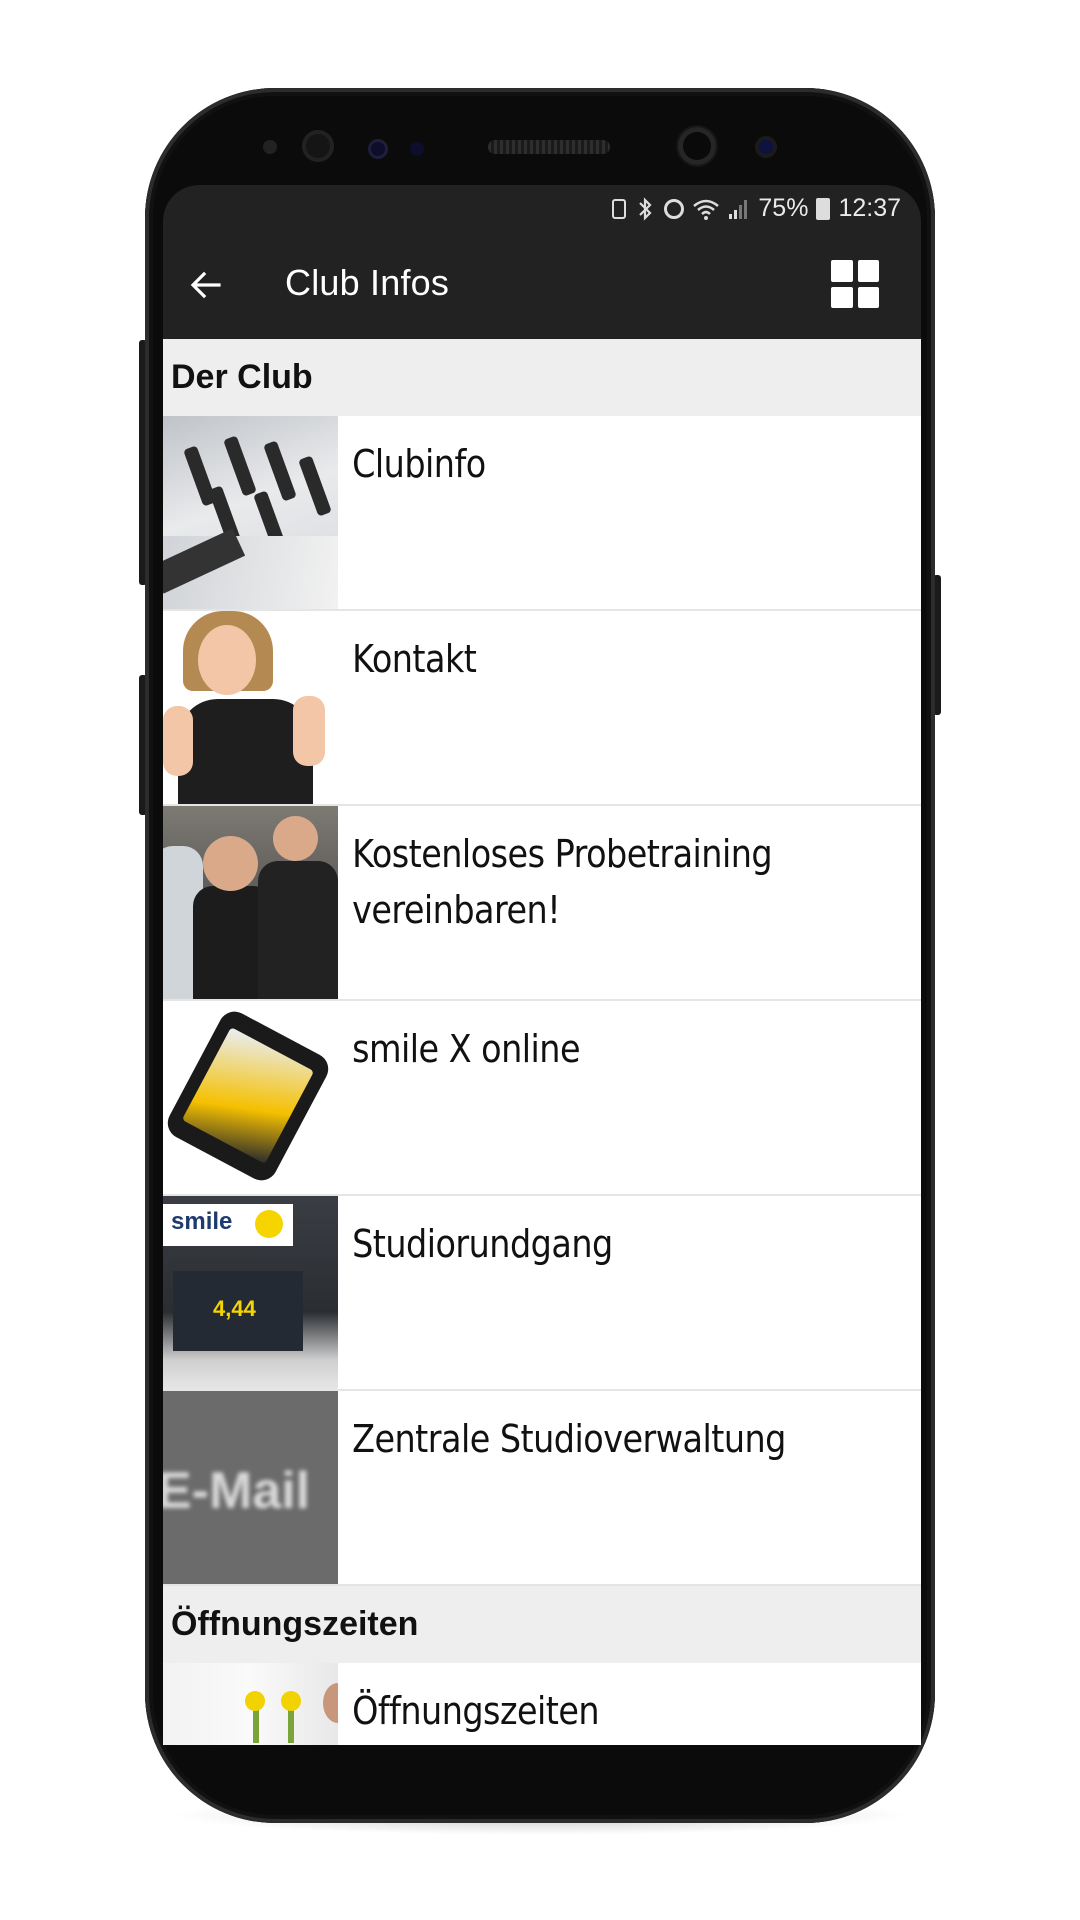 The width and height of the screenshot is (1080, 1920). What do you see at coordinates (542, 377) in the screenshot?
I see `section-header-der-club: Der Club` at bounding box center [542, 377].